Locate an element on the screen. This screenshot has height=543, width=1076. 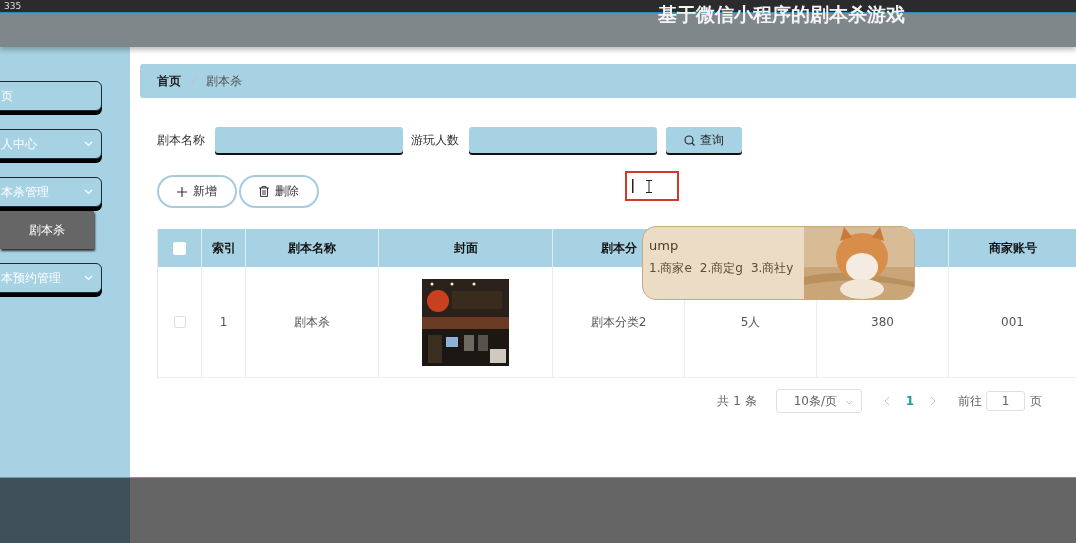
ime-input-text: ump is located at coordinates (664, 245).